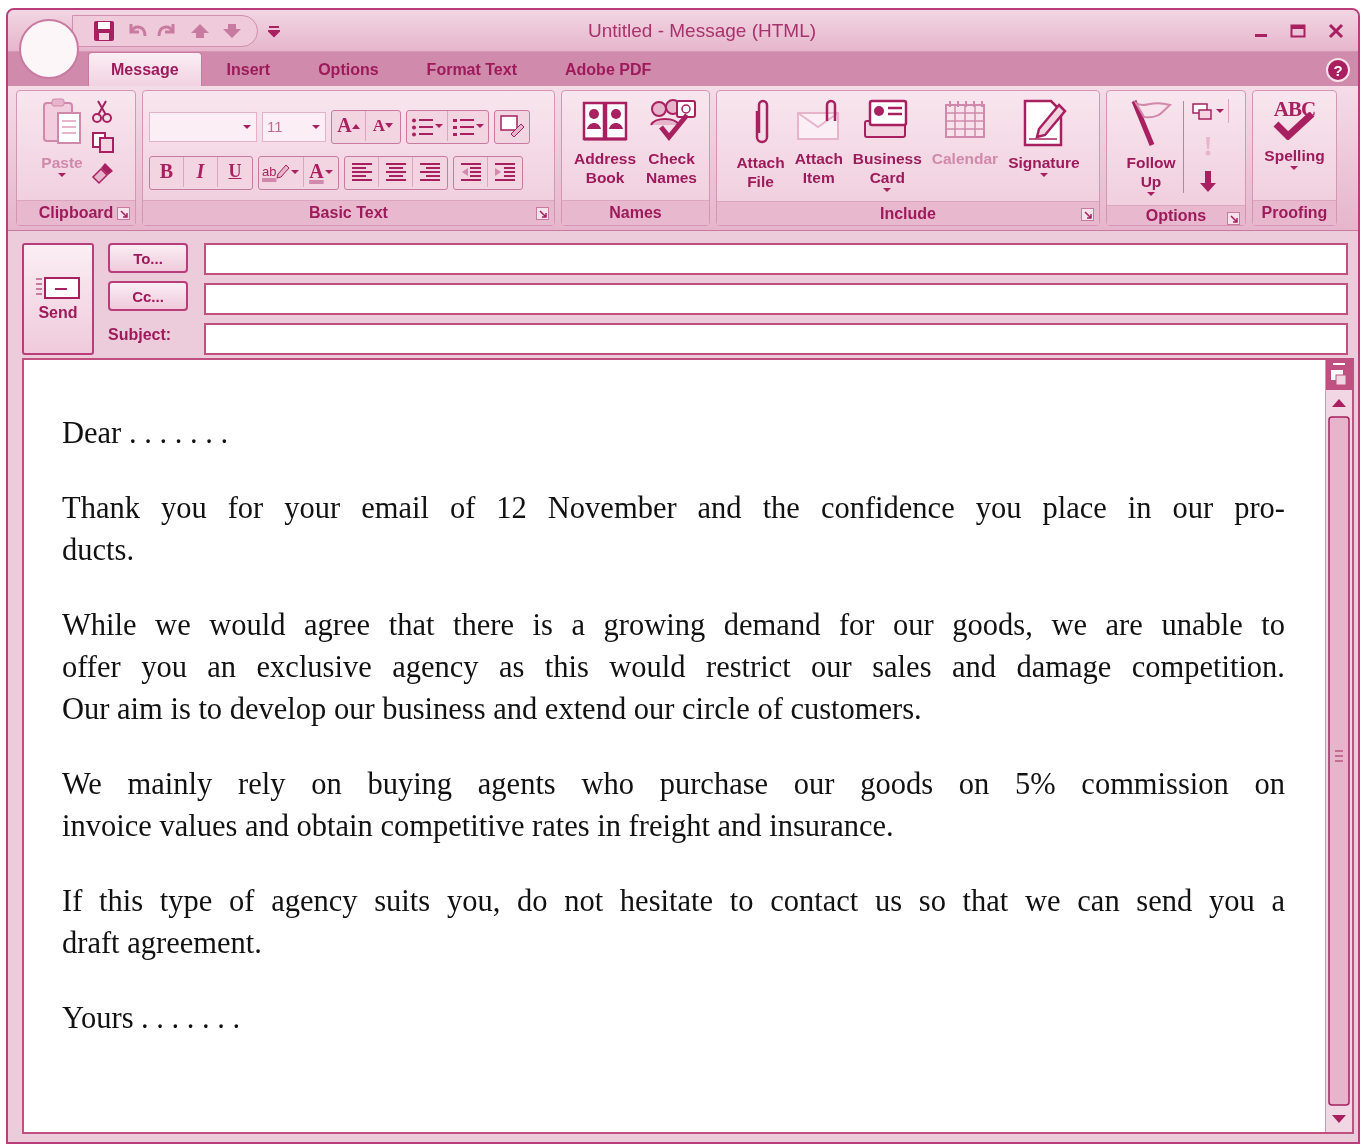  Describe the element at coordinates (274, 30) in the screenshot. I see `customize-icon` at that location.